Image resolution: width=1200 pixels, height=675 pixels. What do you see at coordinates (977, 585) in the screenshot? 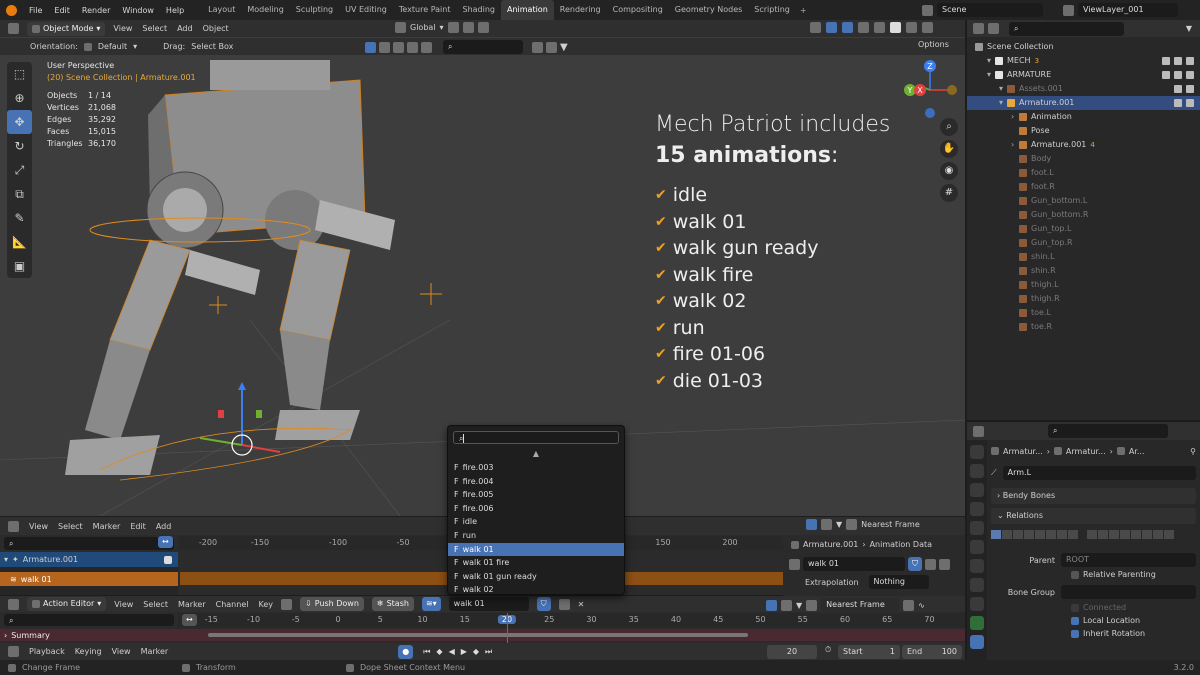
I see `modifier-tab-icon` at bounding box center [977, 585].